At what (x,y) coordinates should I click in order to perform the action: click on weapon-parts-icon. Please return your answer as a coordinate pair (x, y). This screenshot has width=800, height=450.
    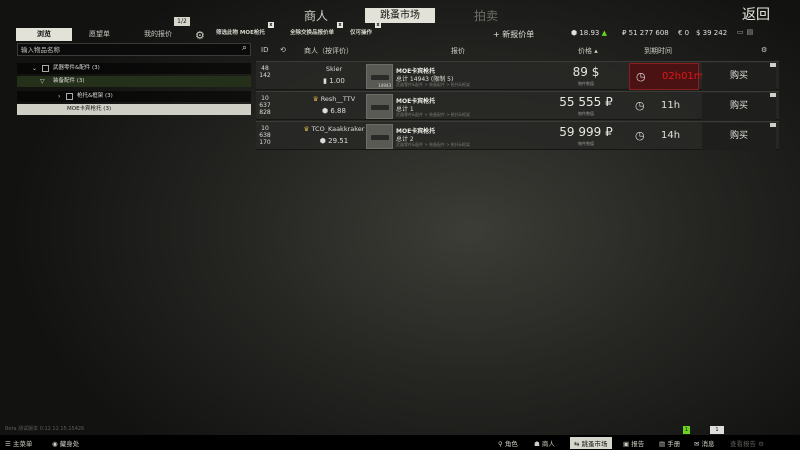
    Looking at the image, I should click on (45, 68).